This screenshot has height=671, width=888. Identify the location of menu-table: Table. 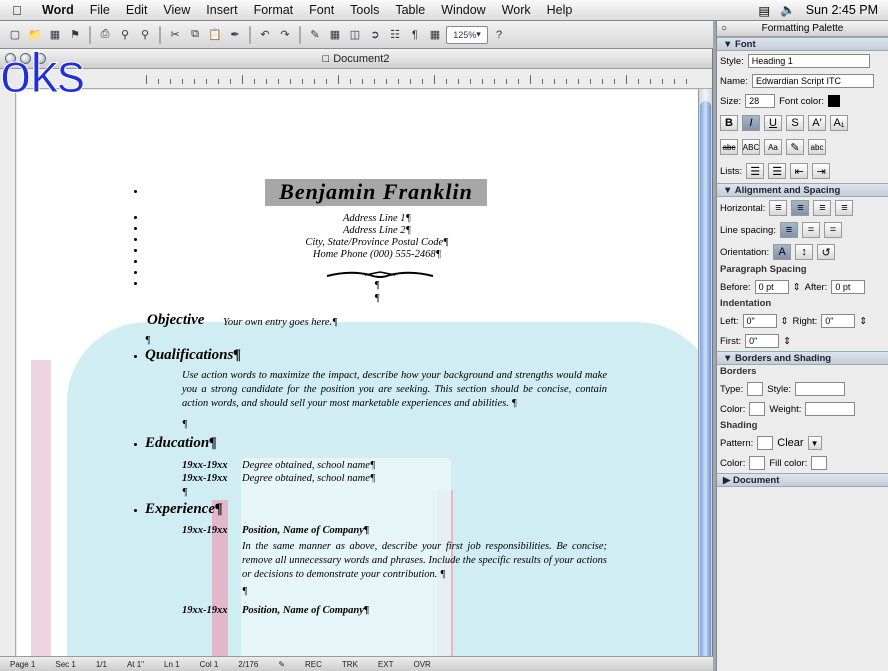
(410, 10).